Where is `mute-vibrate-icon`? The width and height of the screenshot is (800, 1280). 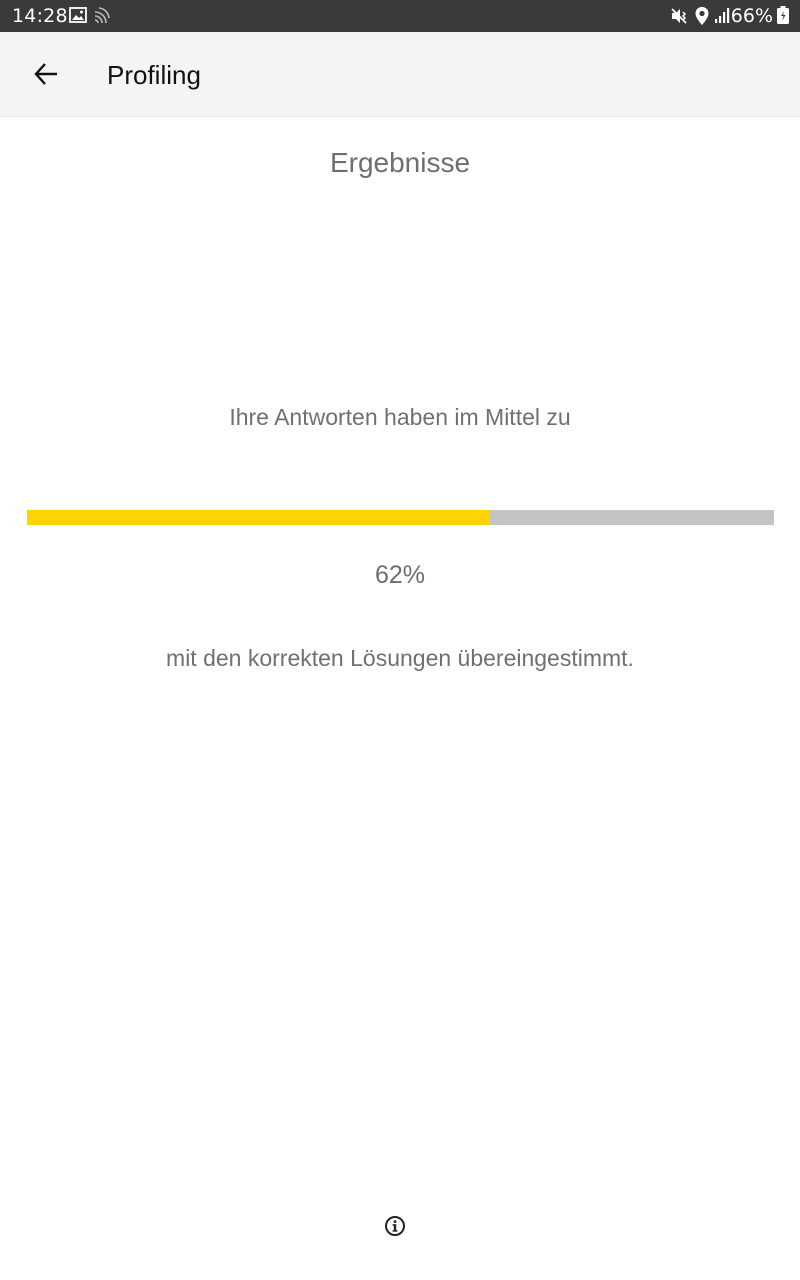 mute-vibrate-icon is located at coordinates (680, 18).